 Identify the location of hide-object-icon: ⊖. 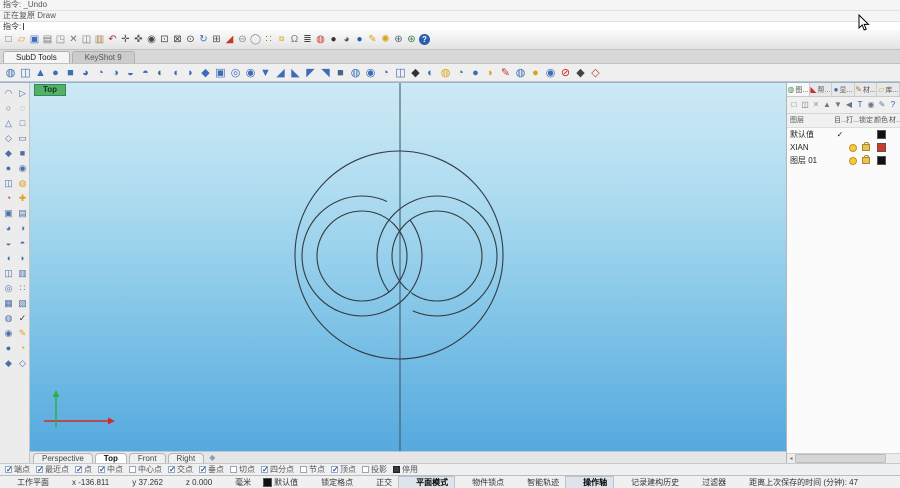
(242, 39).